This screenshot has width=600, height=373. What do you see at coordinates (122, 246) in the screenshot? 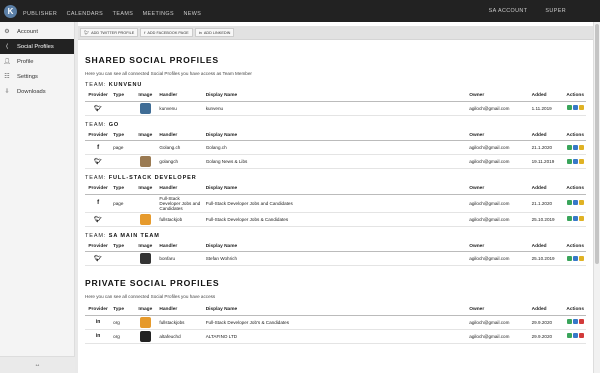
I see `column-header-type: Type` at bounding box center [122, 246].